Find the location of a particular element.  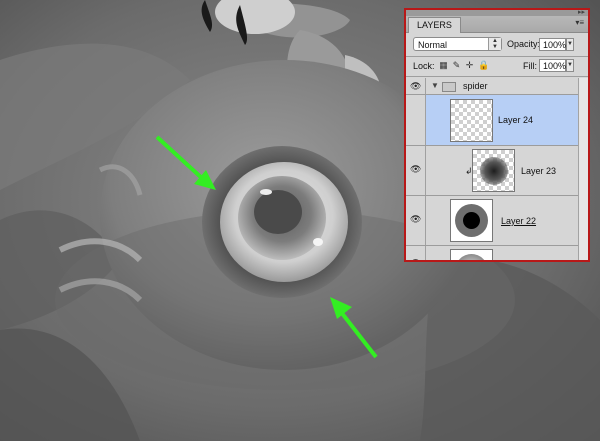

layer-row-24: Layer 24 is located at coordinates (497, 120).